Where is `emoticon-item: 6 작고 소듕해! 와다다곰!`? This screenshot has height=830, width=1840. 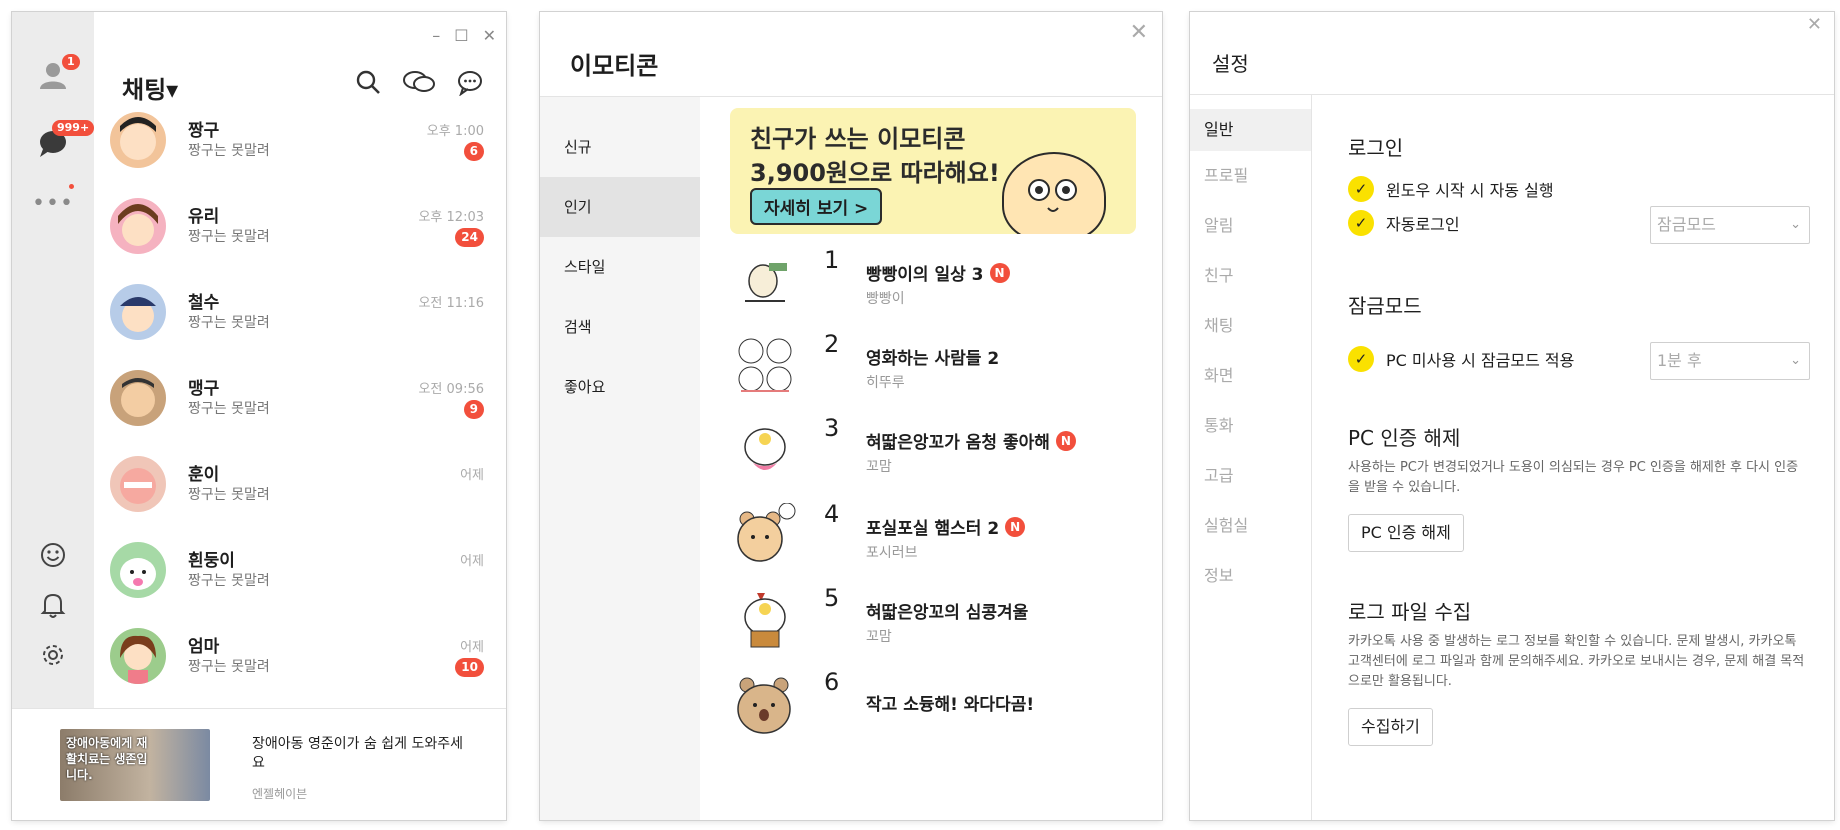
emoticon-item: 6 작고 소듕해! 와다다곰! is located at coordinates (931, 712).